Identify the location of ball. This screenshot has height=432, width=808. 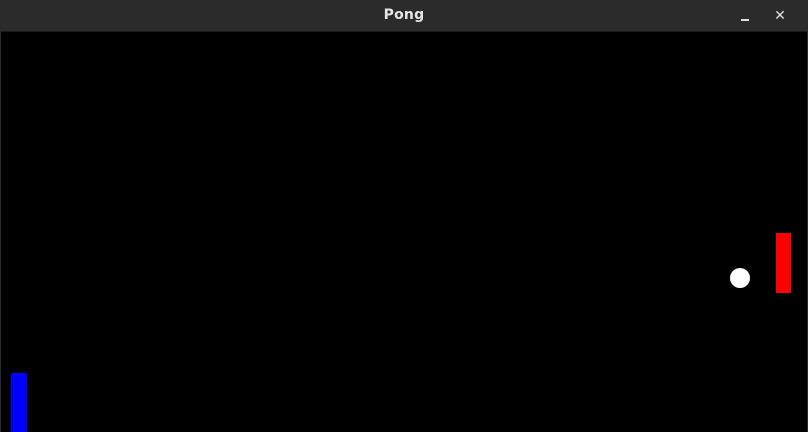
(740, 278).